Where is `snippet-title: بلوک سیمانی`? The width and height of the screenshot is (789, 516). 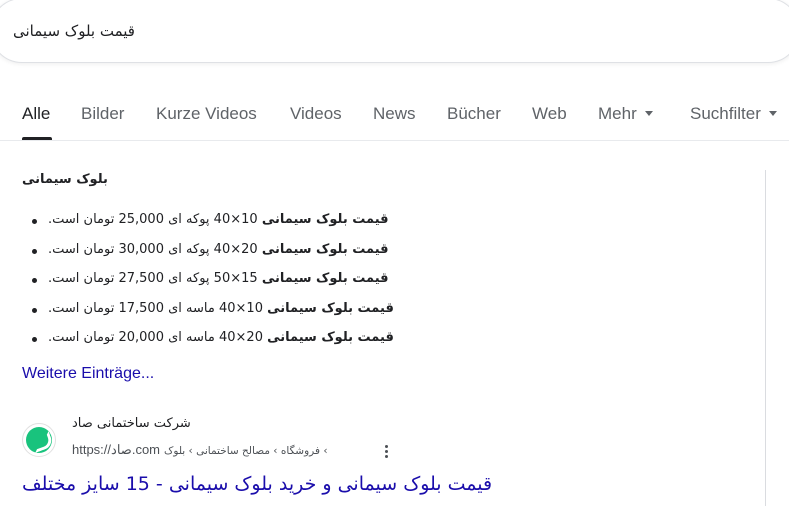
snippet-title: بلوک سیمانی is located at coordinates (65, 179).